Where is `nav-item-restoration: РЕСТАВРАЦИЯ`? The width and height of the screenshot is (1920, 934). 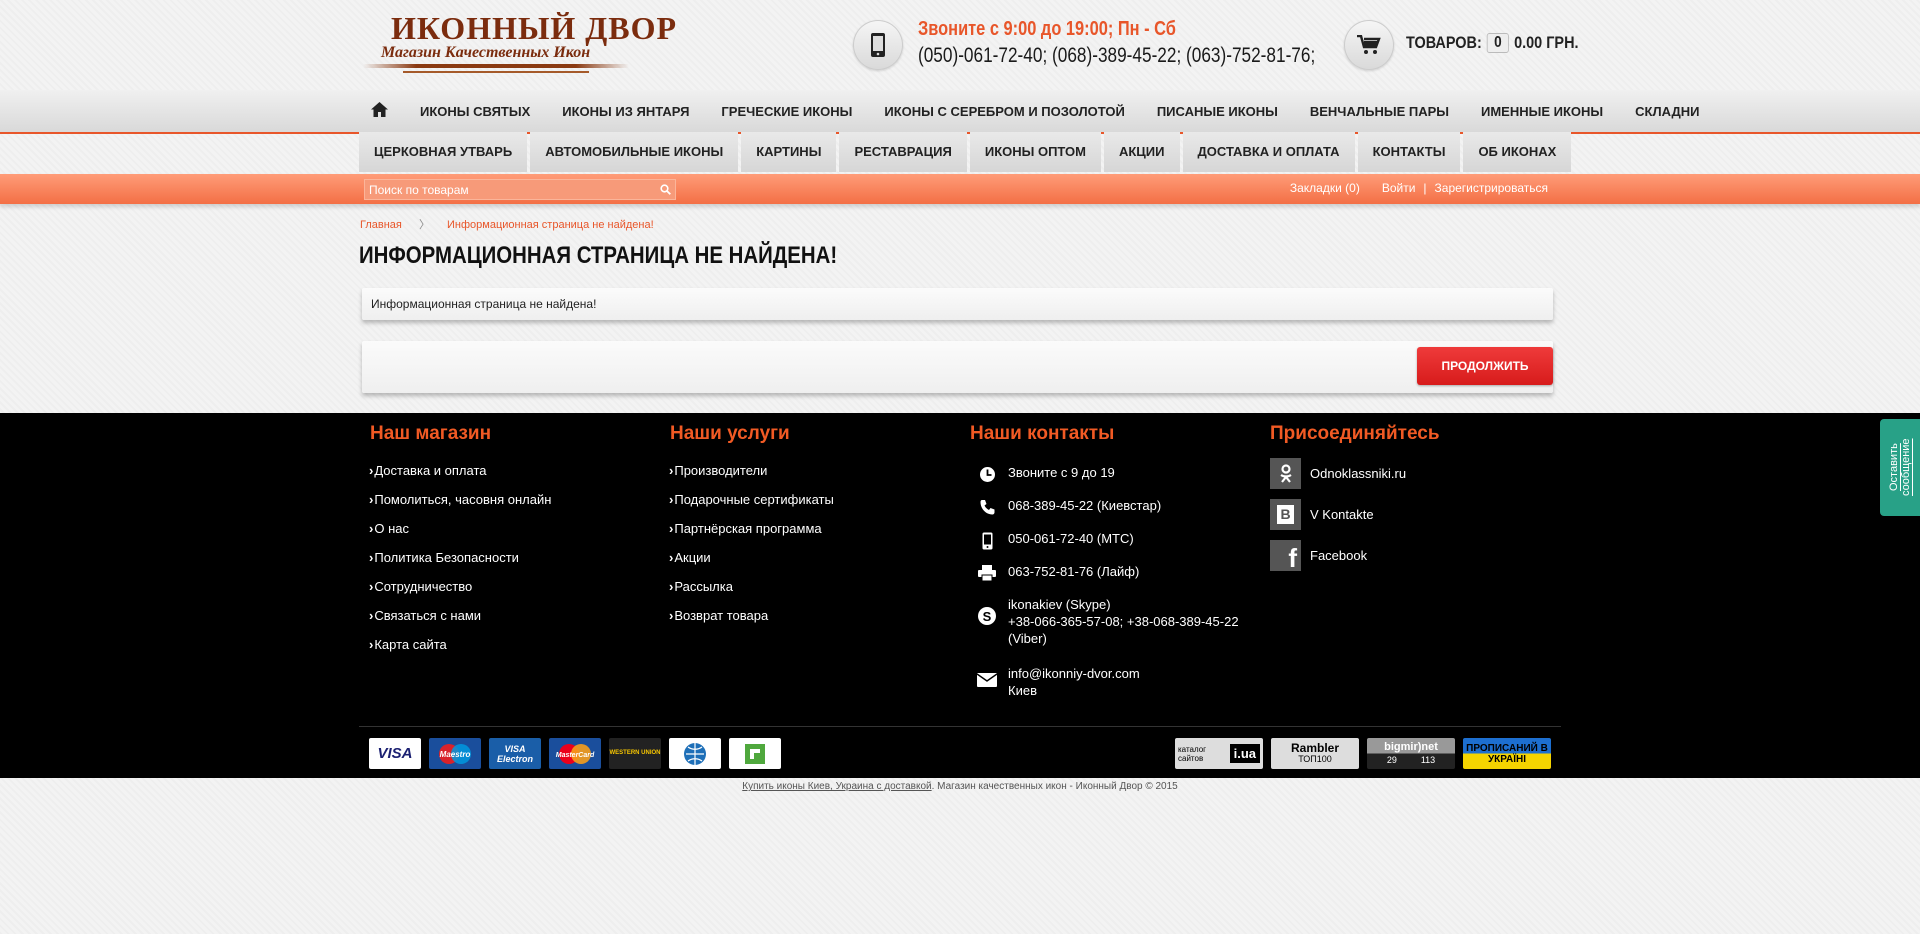
nav-item-restoration: РЕСТАВРАЦИЯ is located at coordinates (903, 152).